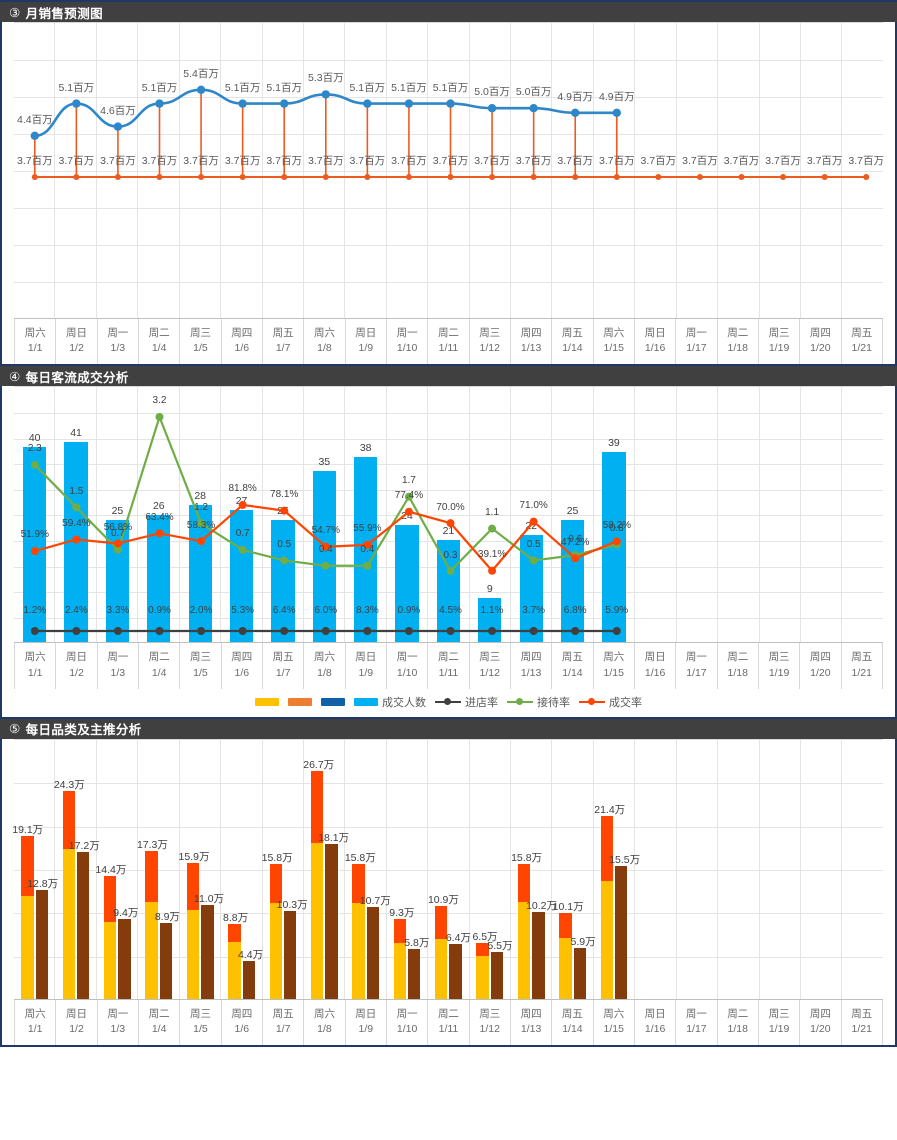  What do you see at coordinates (583, 942) in the screenshot?
I see `category-compare-label: 5.9万` at bounding box center [583, 942].